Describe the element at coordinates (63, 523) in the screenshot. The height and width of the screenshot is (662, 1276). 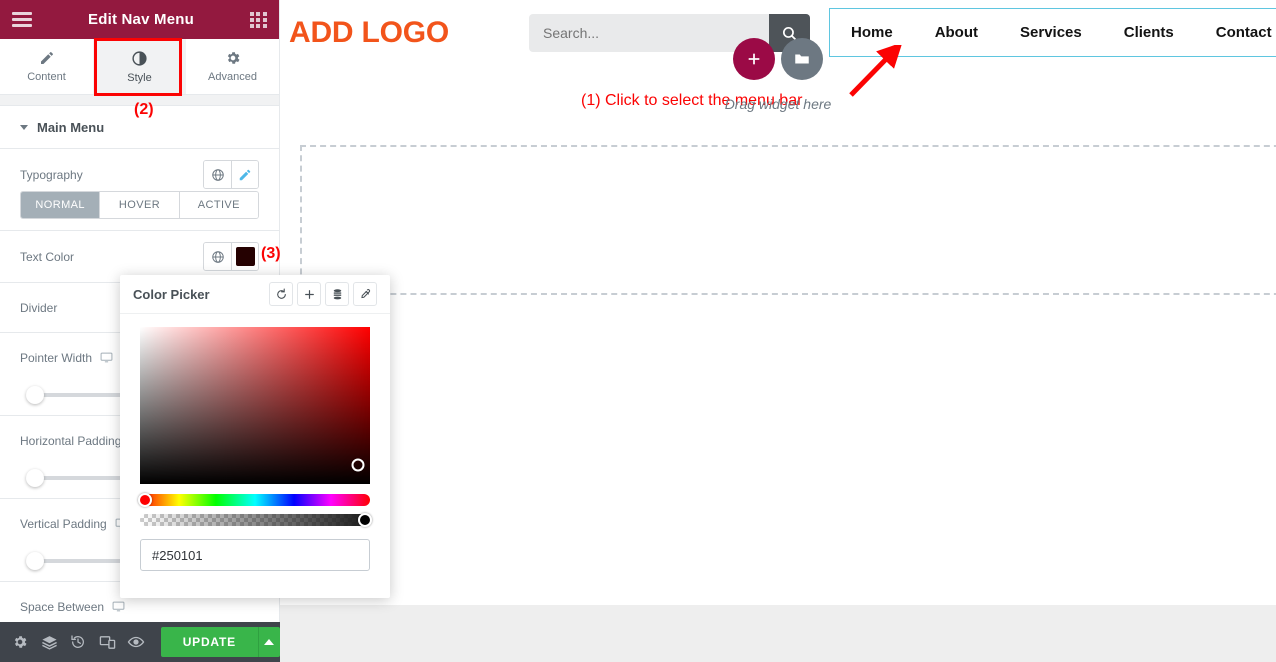
I see `vertical-padding-label: Vertical Padding` at that location.